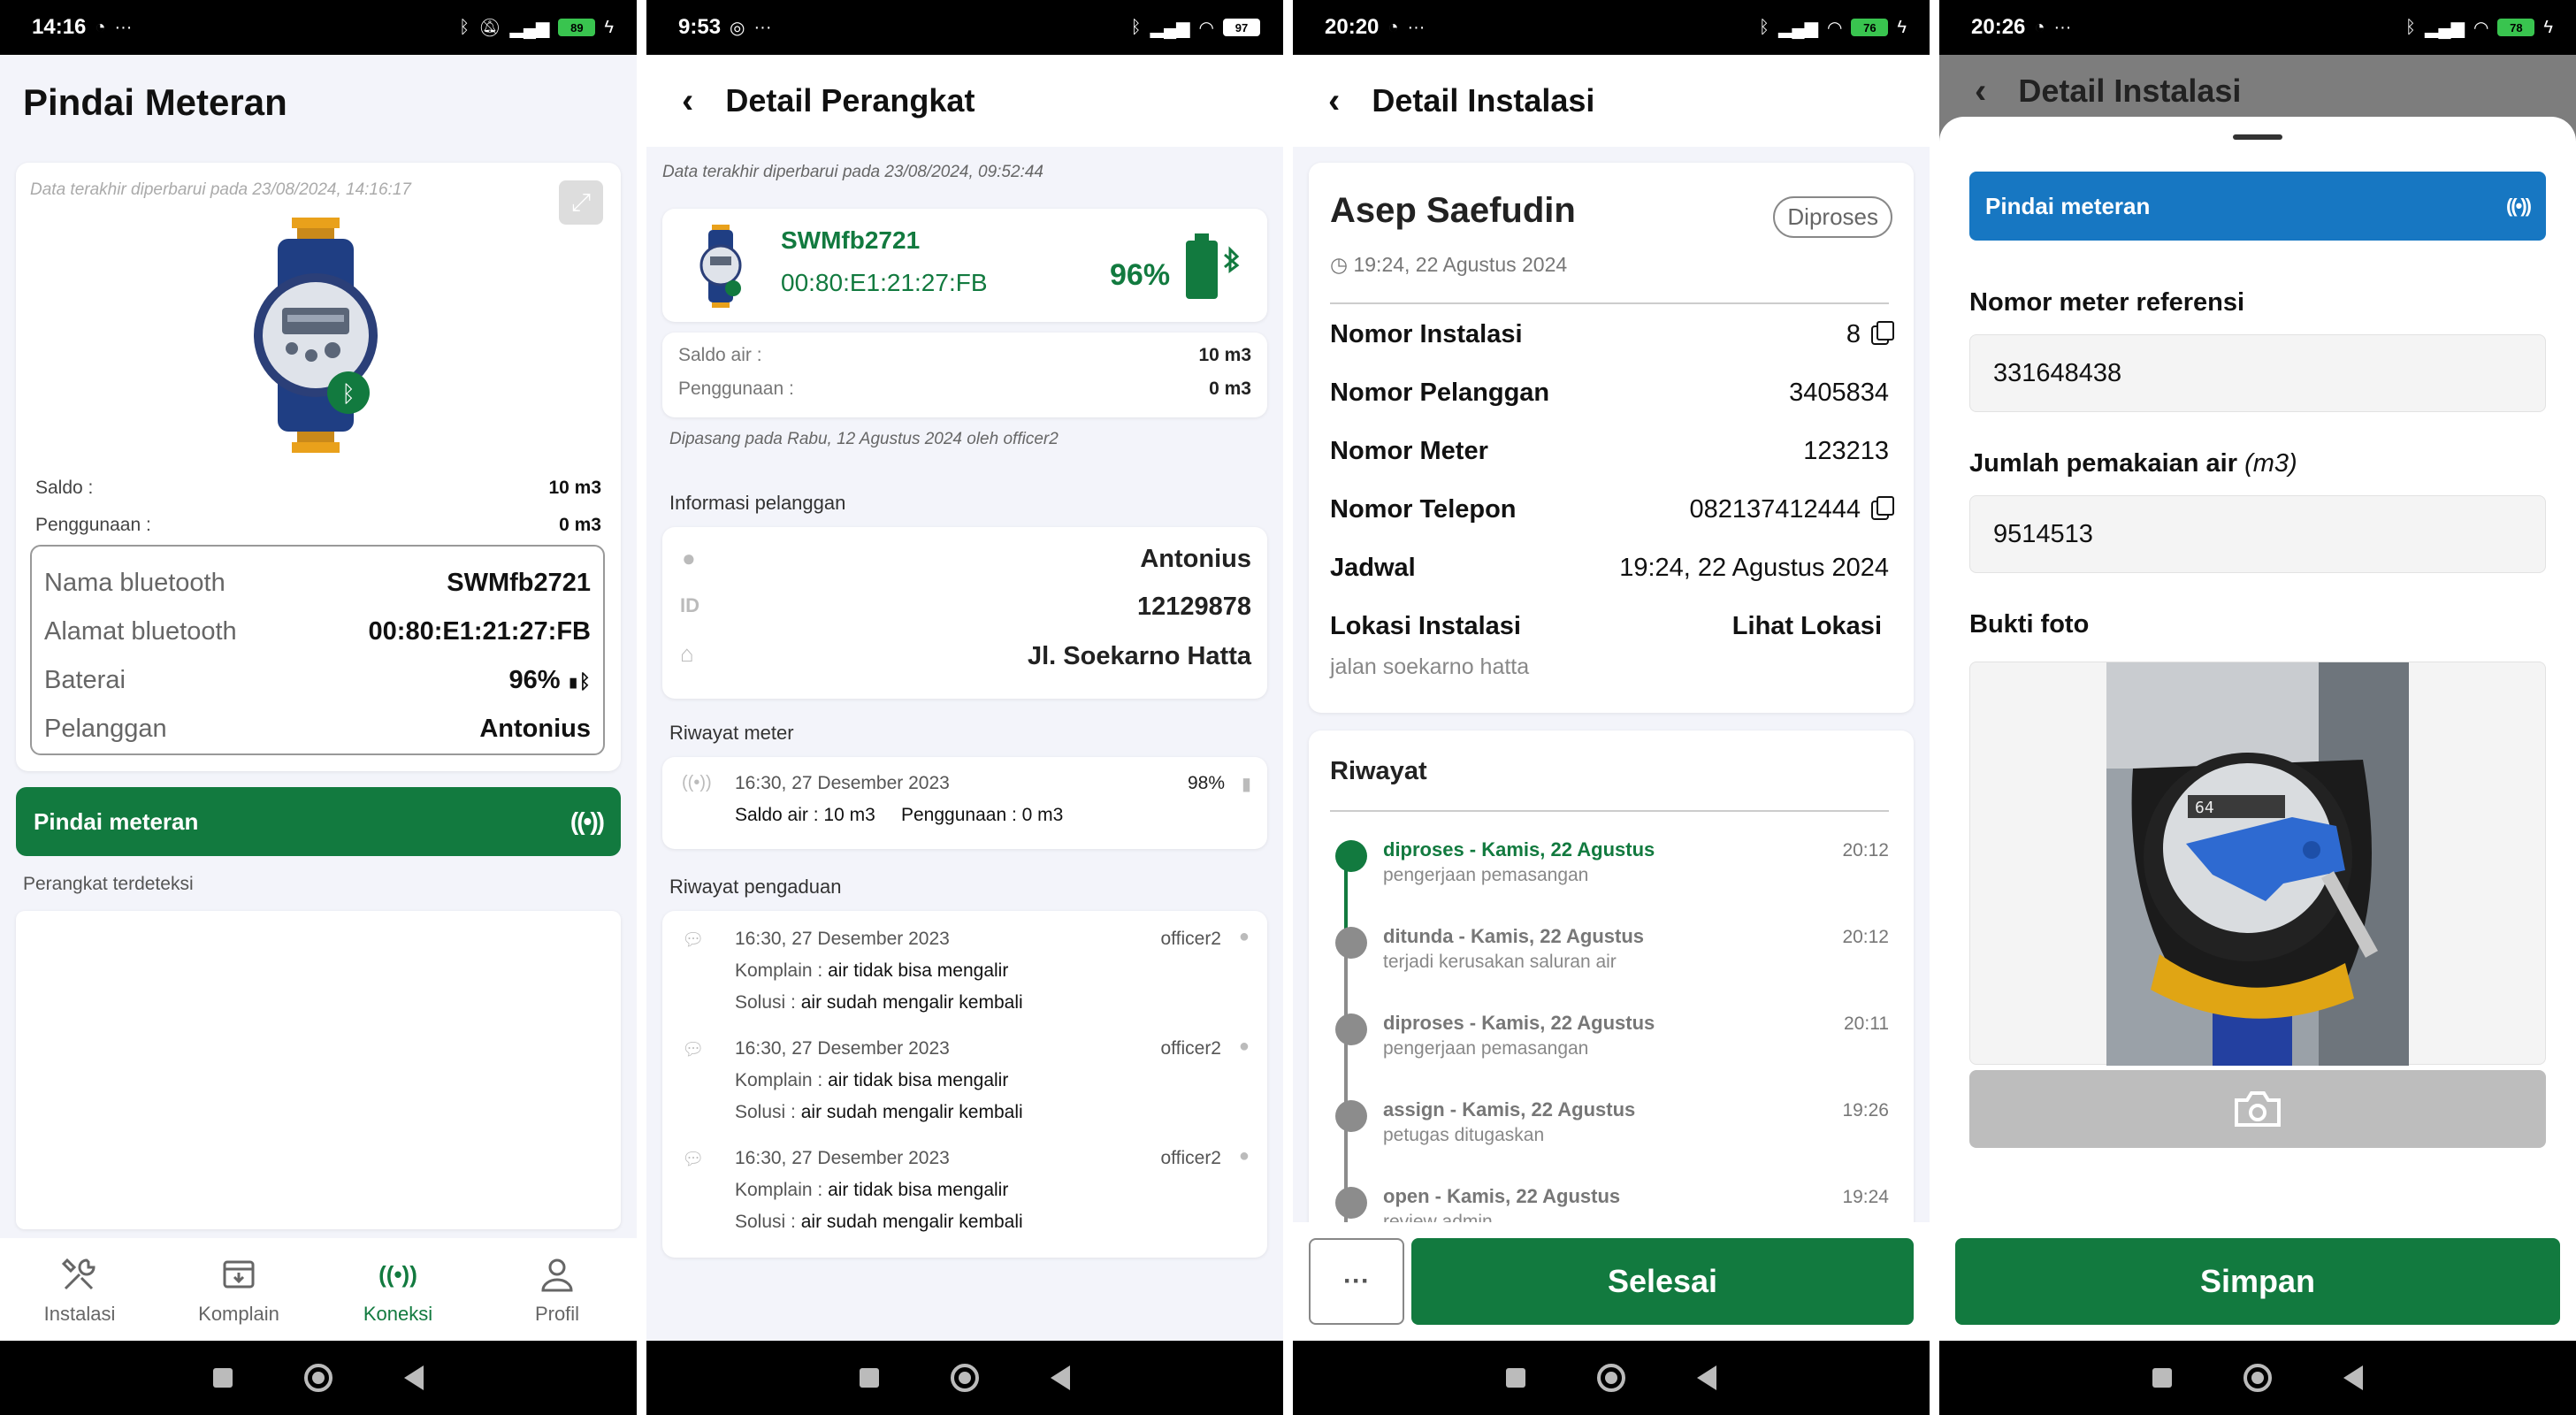  What do you see at coordinates (1610, 394) in the screenshot?
I see `customer-number-row: Nomor Pelanggan 3405834` at bounding box center [1610, 394].